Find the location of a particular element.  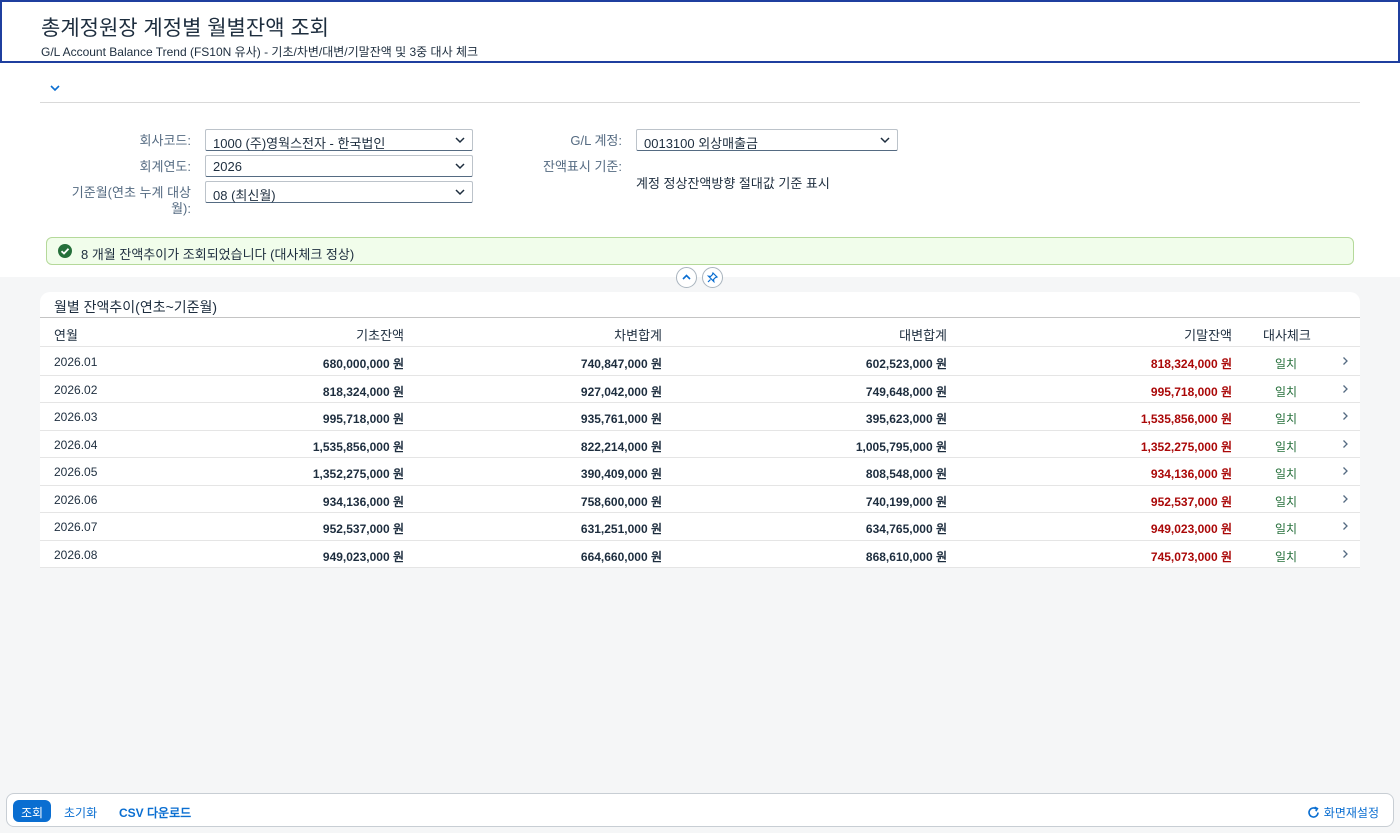

reset-button: 초기화 is located at coordinates (80, 811).